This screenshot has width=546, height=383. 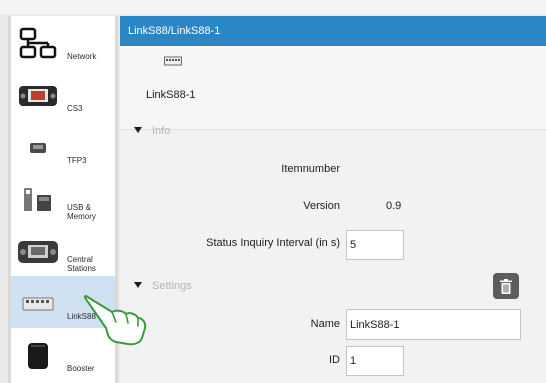 What do you see at coordinates (273, 243) in the screenshot?
I see `status-interval-label: Status Inquiry Interval (in s)` at bounding box center [273, 243].